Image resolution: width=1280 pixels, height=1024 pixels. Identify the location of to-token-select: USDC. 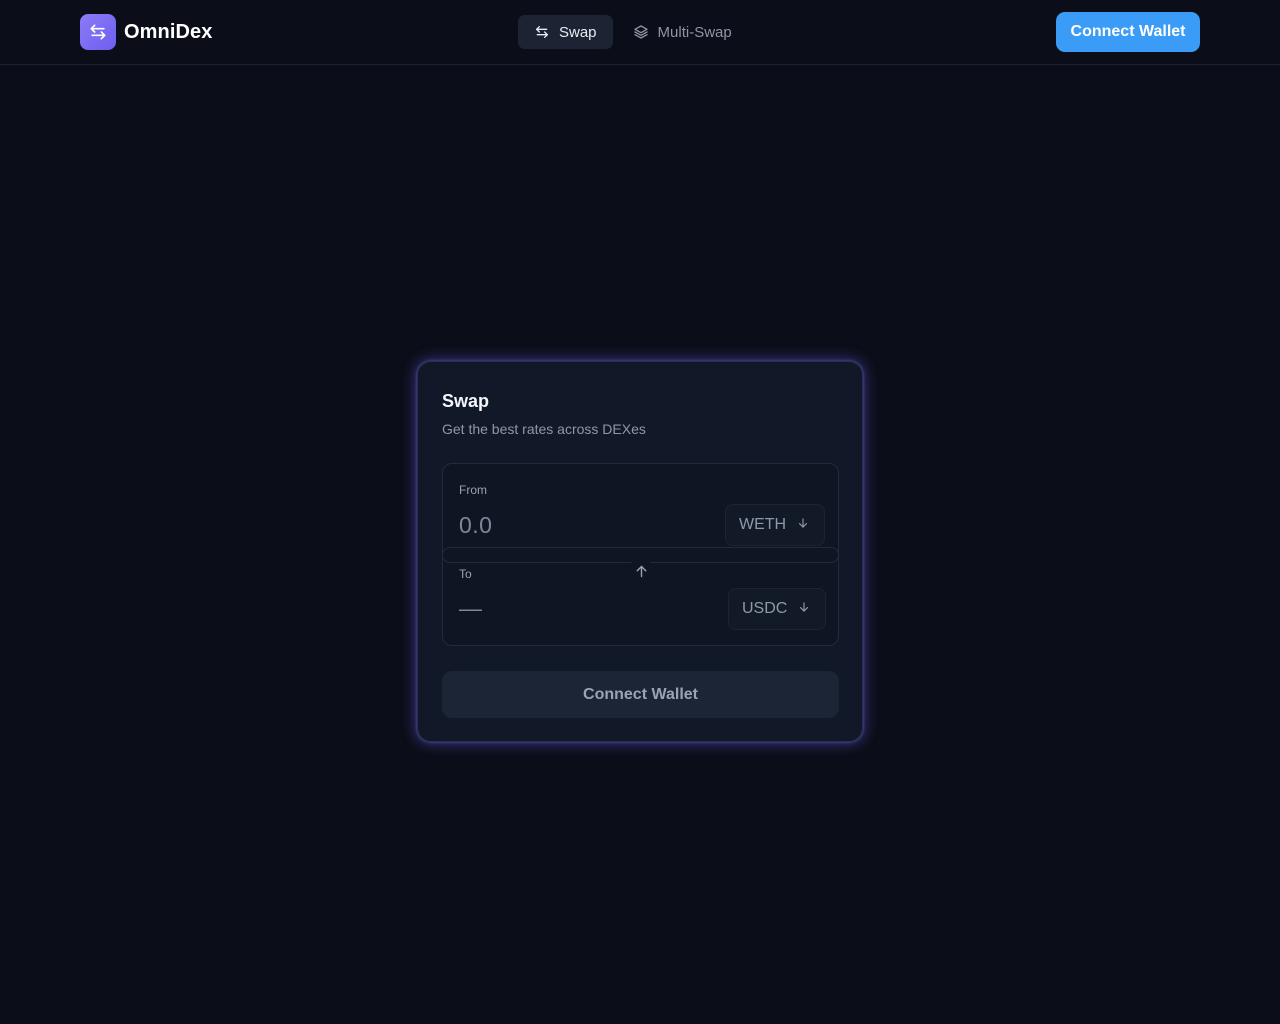
(777, 609).